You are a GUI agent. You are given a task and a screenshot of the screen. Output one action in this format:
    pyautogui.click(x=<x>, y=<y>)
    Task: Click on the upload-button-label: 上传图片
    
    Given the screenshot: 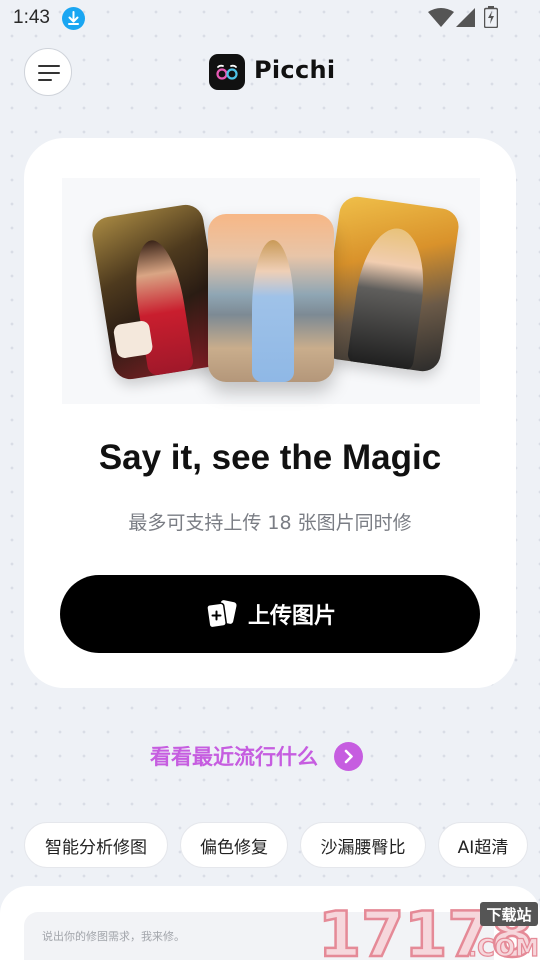 What is the action you would take?
    pyautogui.click(x=291, y=616)
    